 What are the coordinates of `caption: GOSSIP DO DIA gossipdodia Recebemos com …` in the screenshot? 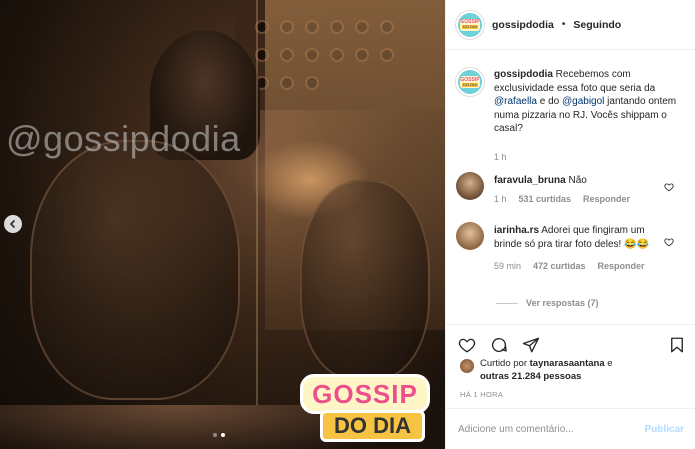 It's located at (570, 115).